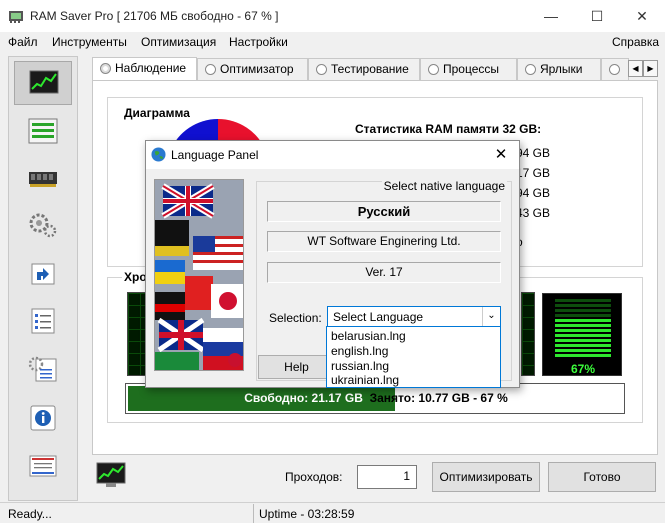  Describe the element at coordinates (23, 42) in the screenshot. I see `menu-file: Файл` at that location.